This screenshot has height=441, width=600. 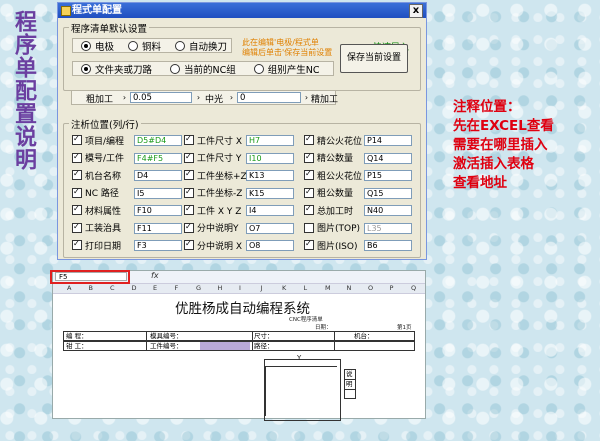 I want to click on annotation-checkbox: 项目/编程, so click(x=98, y=140).